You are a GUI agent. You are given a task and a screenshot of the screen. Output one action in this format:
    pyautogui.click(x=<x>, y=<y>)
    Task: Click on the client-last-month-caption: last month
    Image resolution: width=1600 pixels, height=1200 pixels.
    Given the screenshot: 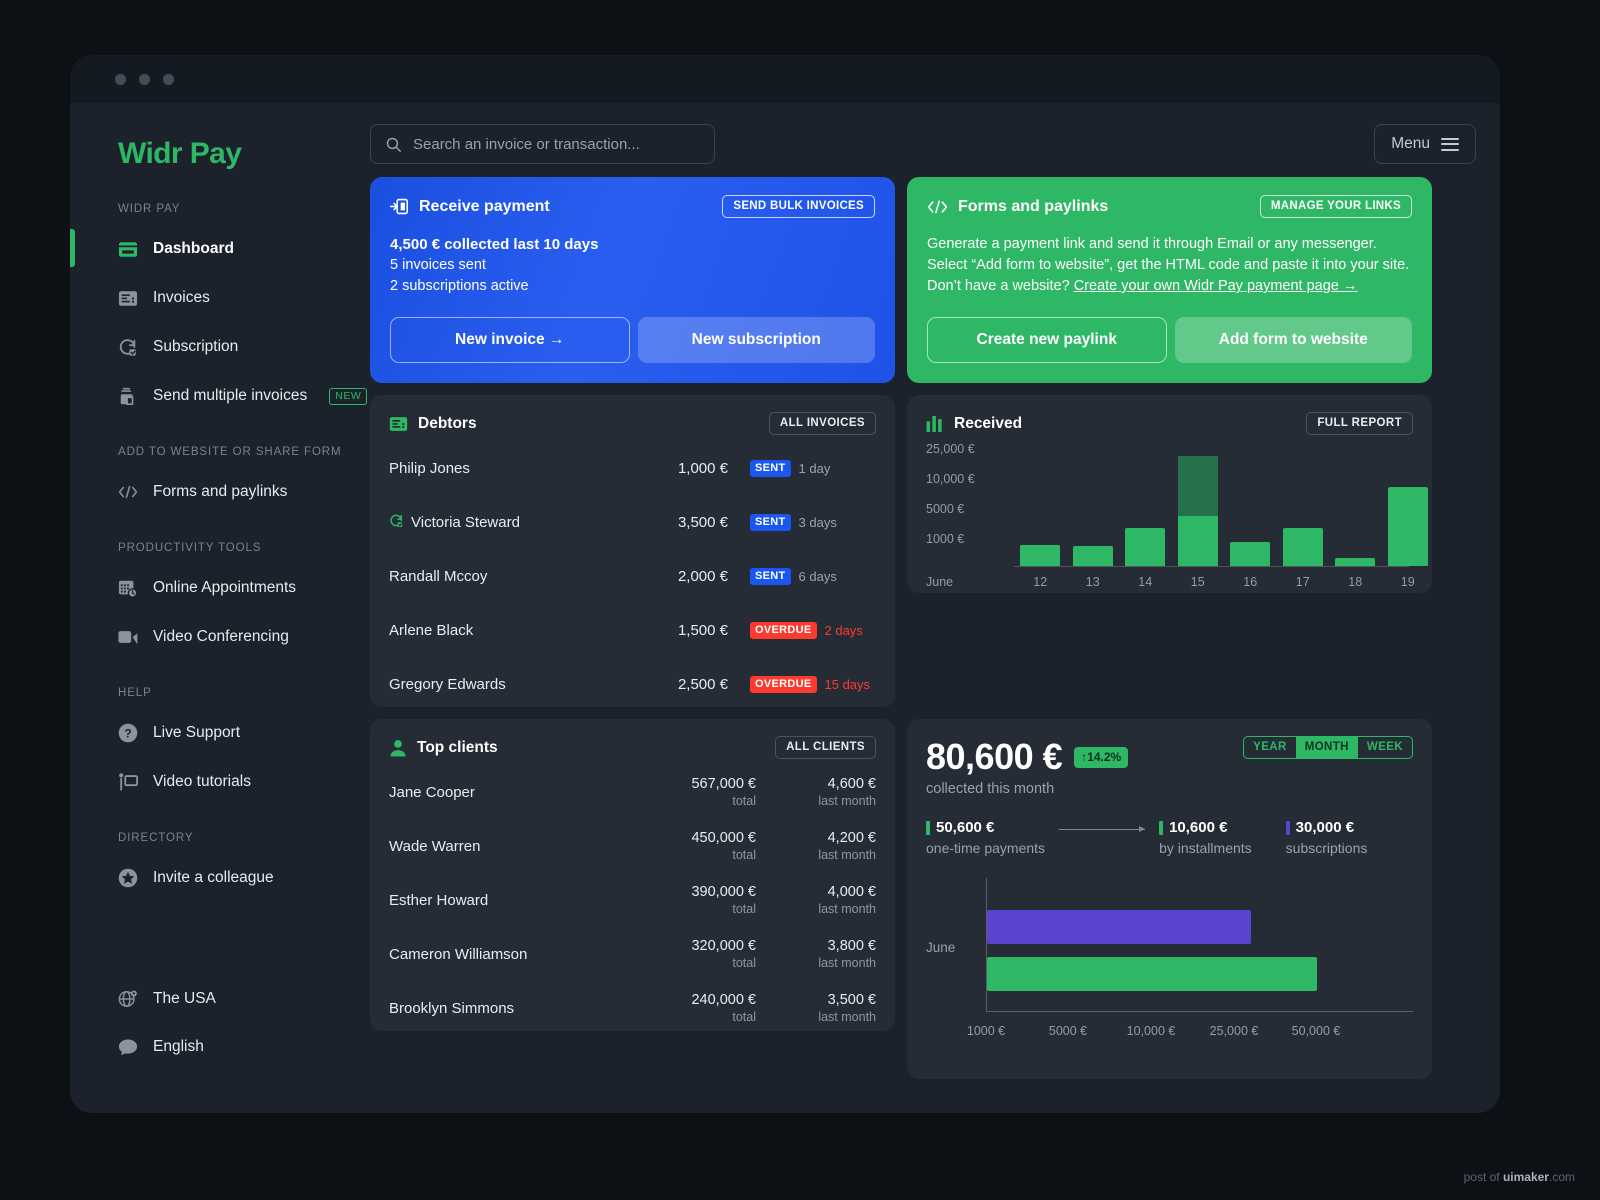 What is the action you would take?
    pyautogui.click(x=847, y=1017)
    